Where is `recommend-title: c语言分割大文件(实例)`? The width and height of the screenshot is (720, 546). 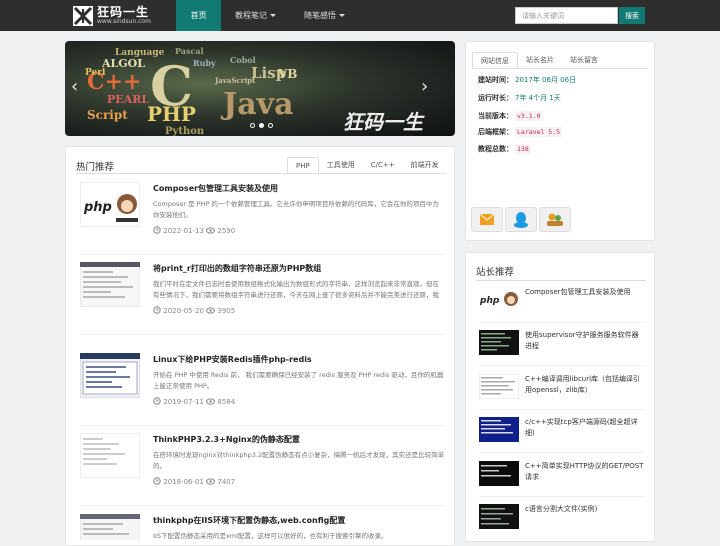
recommend-title: c语言分割大文件(实例) is located at coordinates (585, 509).